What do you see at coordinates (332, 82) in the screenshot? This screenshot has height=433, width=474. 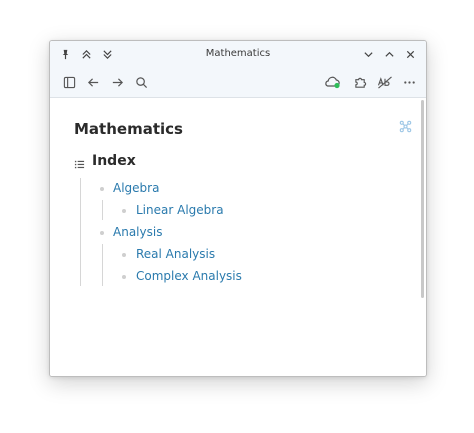 I see `cloud-sync-icon` at bounding box center [332, 82].